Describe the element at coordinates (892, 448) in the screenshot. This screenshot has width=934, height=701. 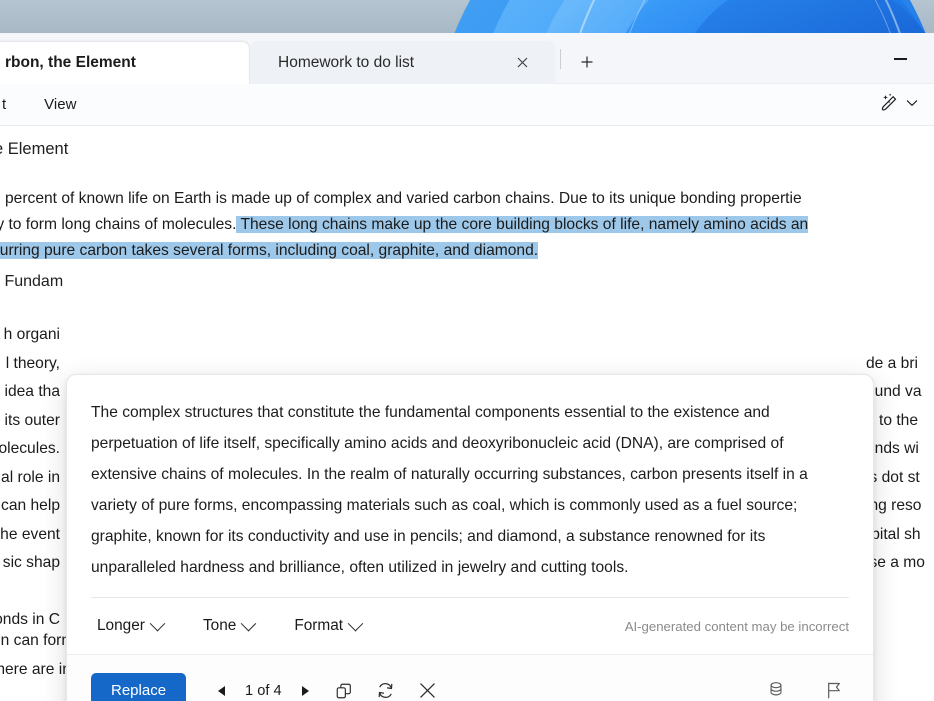
I see `document-right-line: onds wi` at that location.